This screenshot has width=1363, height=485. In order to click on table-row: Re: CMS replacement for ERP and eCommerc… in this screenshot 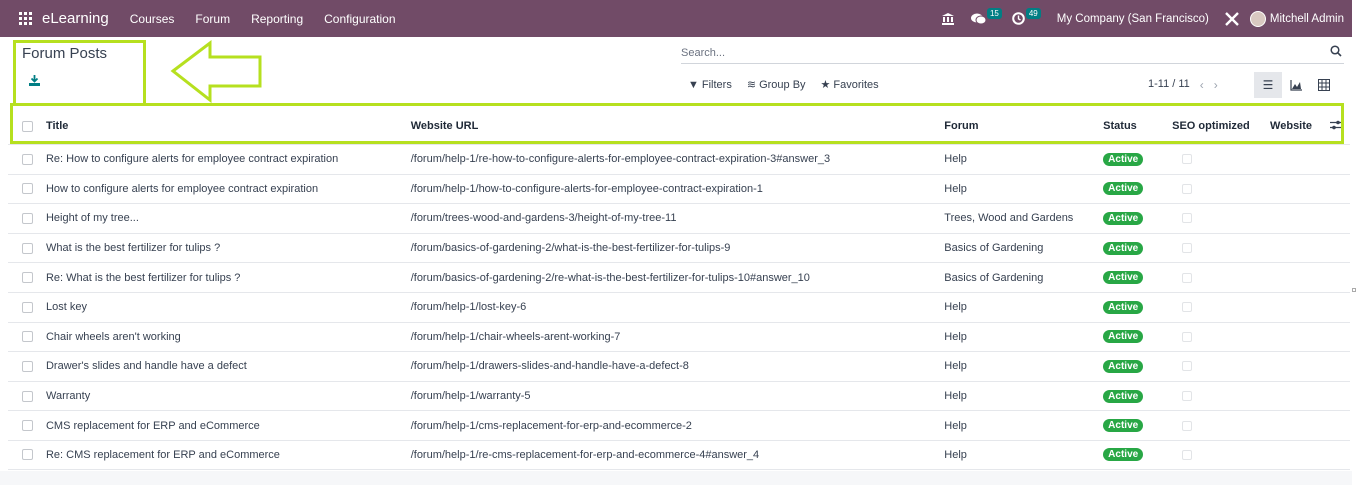, I will do `click(679, 454)`.